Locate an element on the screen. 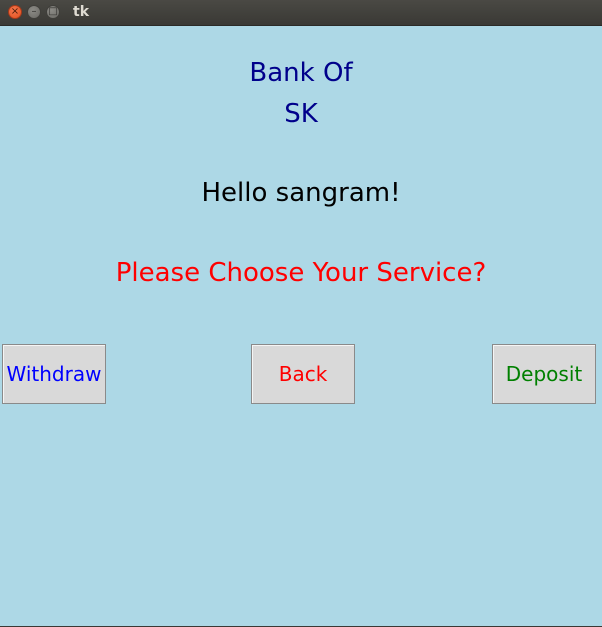  maximize-icon: □ is located at coordinates (53, 12).